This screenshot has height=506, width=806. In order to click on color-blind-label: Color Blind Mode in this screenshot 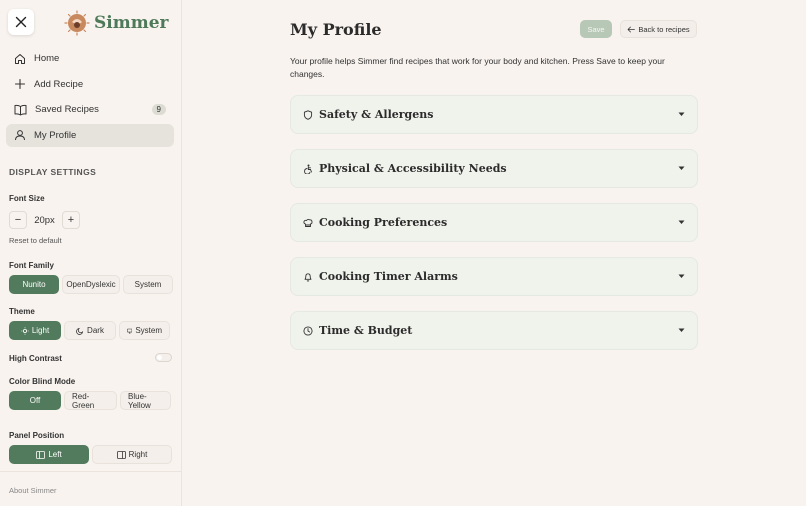, I will do `click(42, 381)`.